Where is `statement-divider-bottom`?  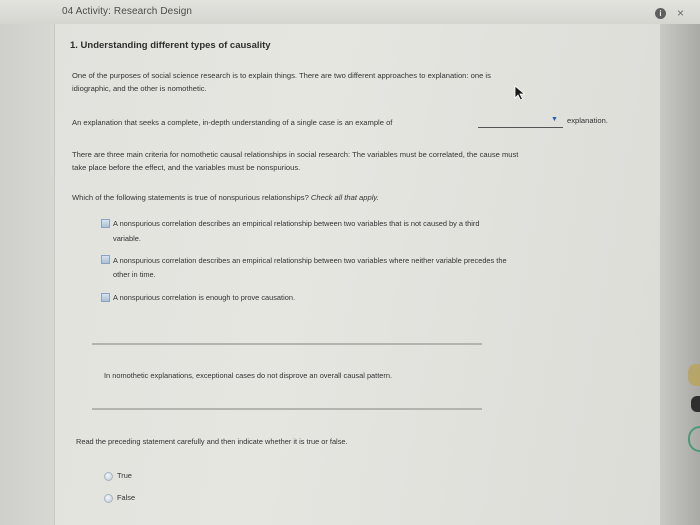
statement-divider-bottom is located at coordinates (287, 409).